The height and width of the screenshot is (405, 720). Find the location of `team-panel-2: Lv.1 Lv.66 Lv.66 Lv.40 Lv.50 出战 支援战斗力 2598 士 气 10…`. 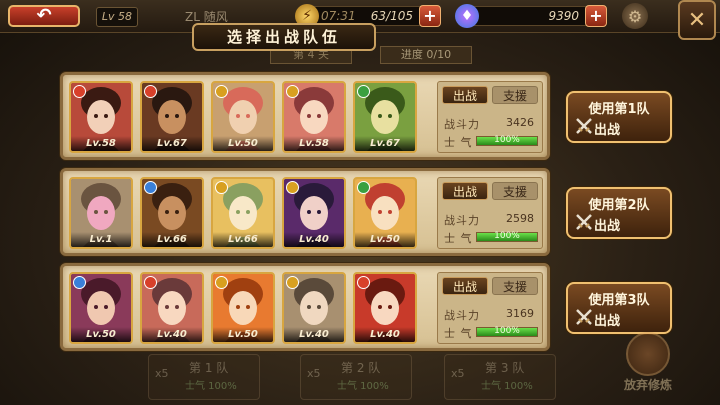

team-panel-2: Lv.1 Lv.66 Lv.66 Lv.40 Lv.50 出战 支援战斗力 2598 士 气 10… is located at coordinates (305, 212).